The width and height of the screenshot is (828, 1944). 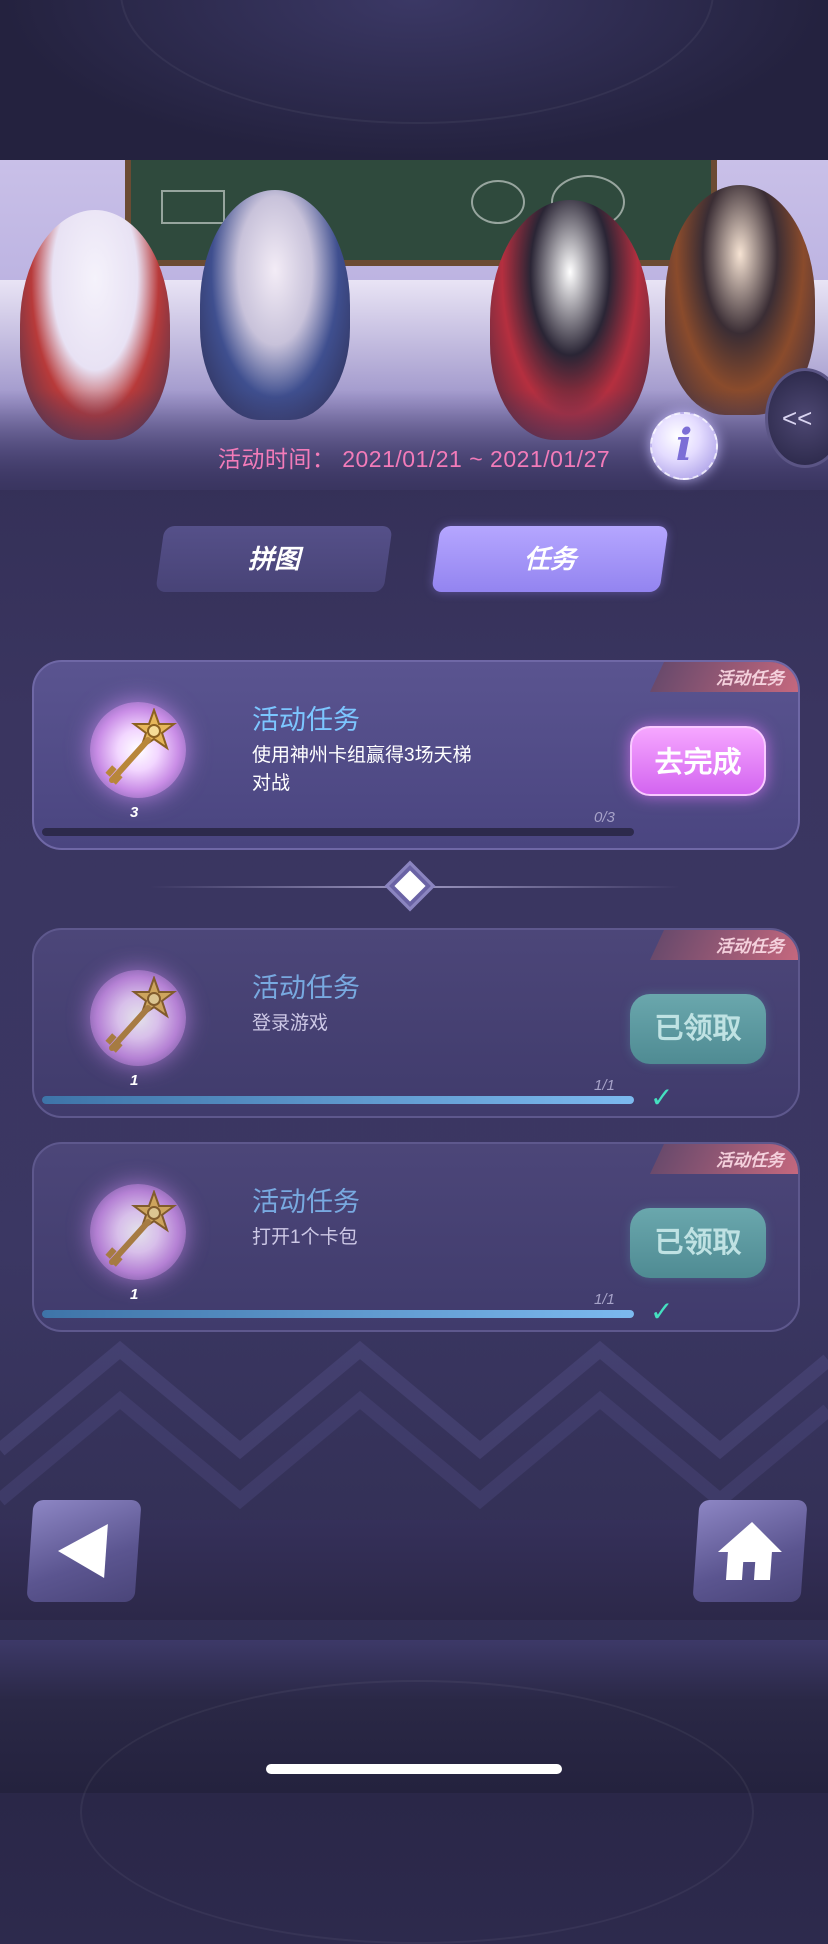 I want to click on tab-task: 任务, so click(x=550, y=559).